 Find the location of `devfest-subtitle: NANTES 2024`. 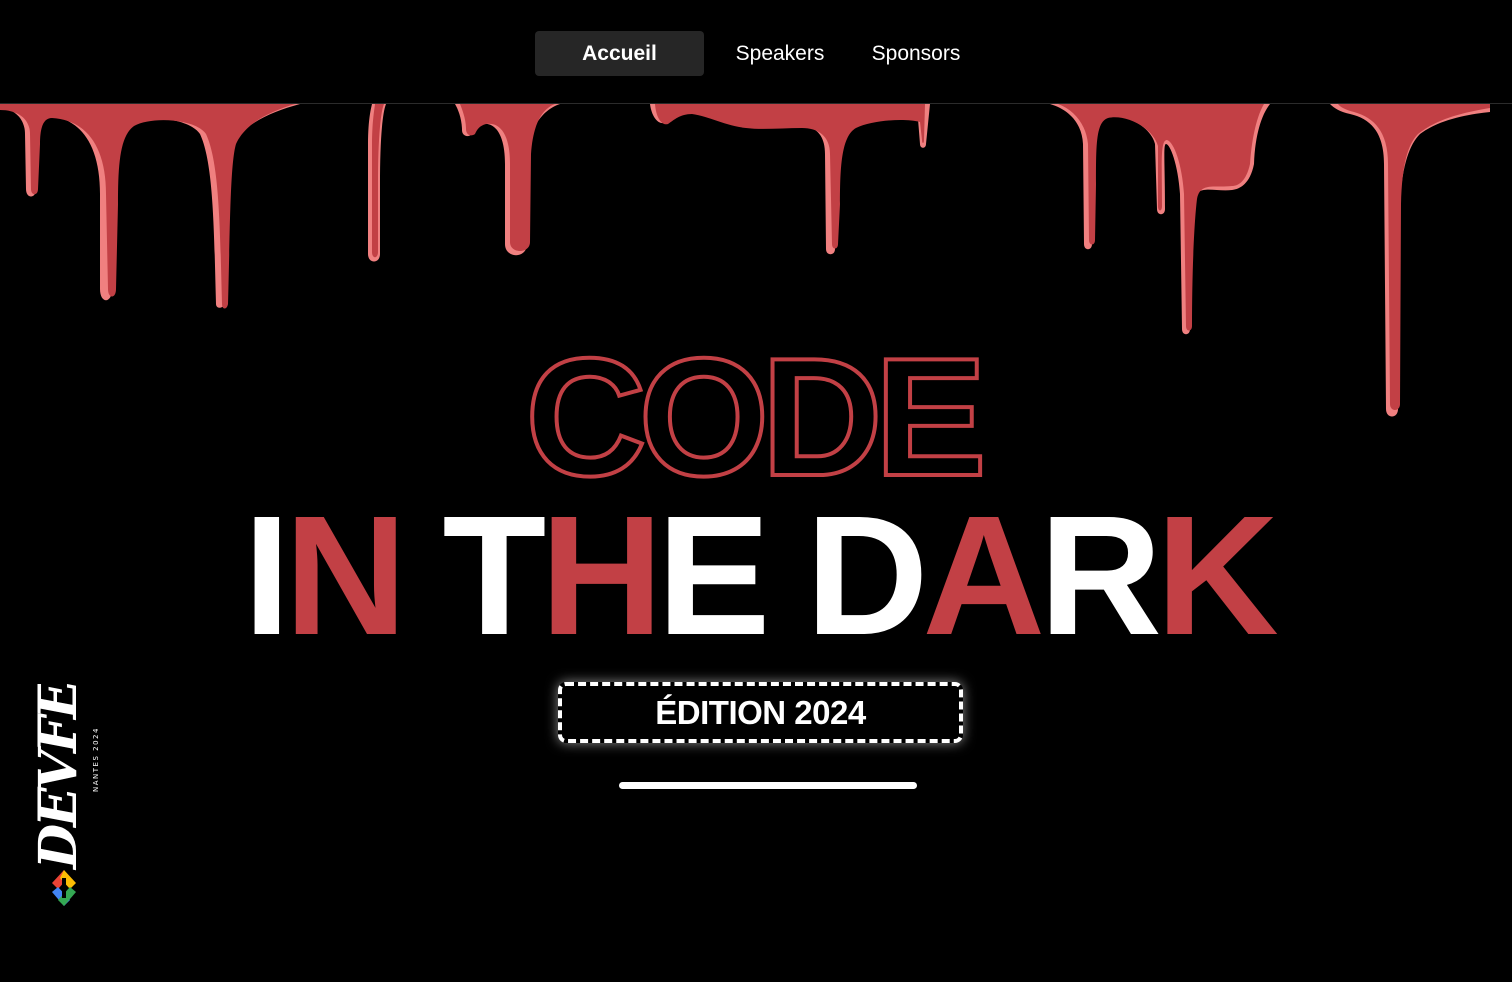

devfest-subtitle: NANTES 2024 is located at coordinates (96, 759).